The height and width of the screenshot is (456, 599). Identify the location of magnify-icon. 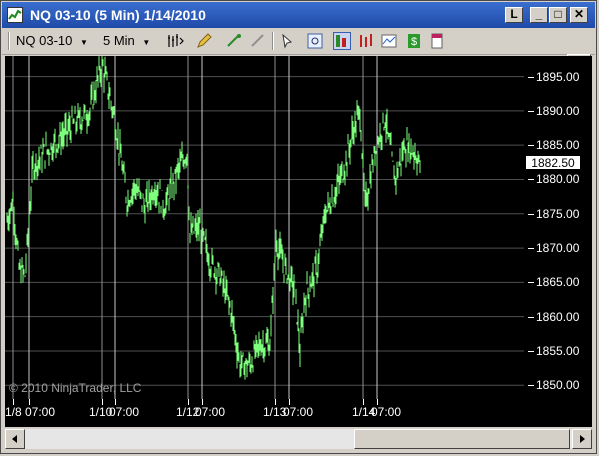
(315, 41).